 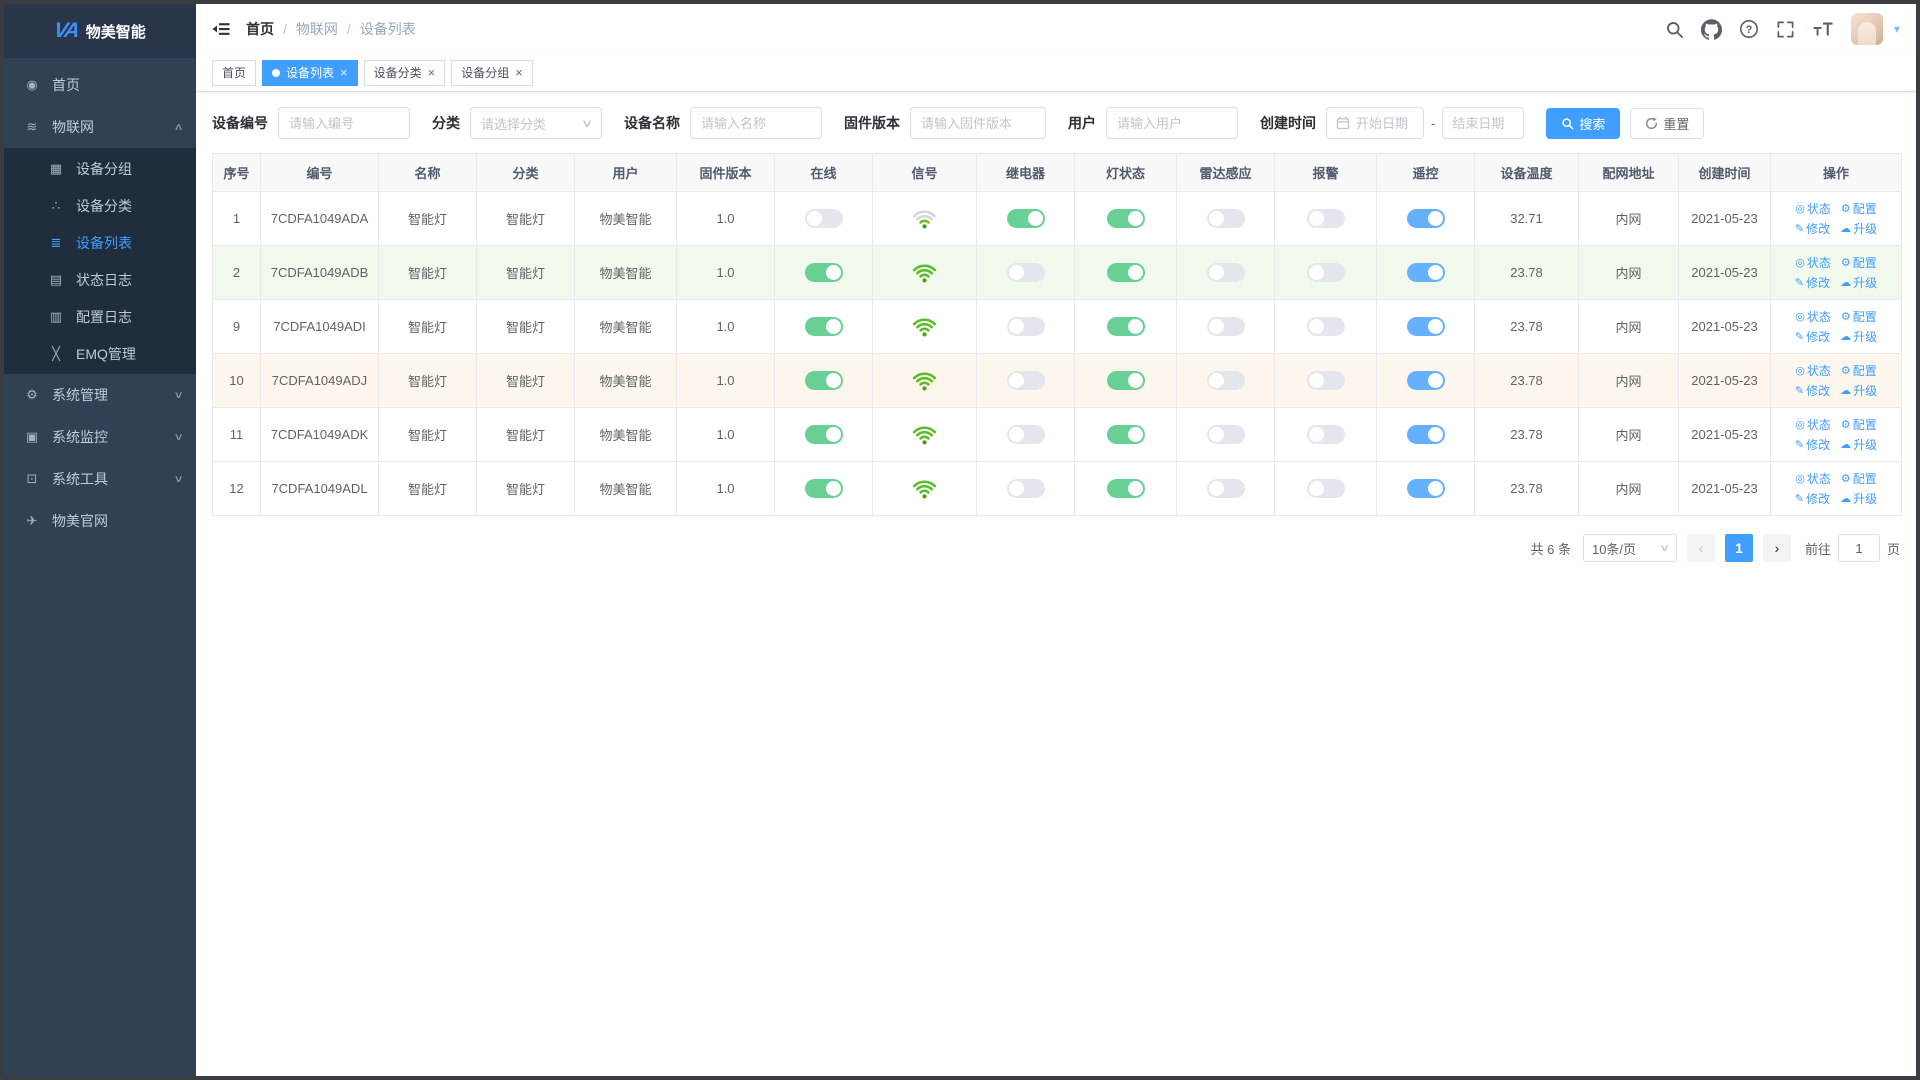 What do you see at coordinates (310, 72) in the screenshot?
I see `tab-设备列表: 设备列表 ×` at bounding box center [310, 72].